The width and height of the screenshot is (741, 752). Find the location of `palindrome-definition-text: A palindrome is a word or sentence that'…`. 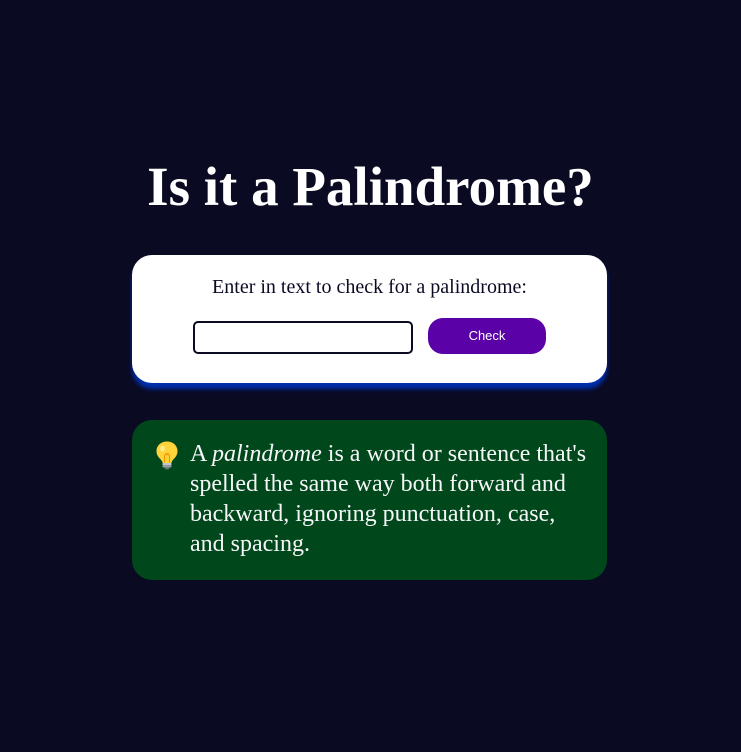

palindrome-definition-text: A palindrome is a word or sentence that'… is located at coordinates (390, 499).